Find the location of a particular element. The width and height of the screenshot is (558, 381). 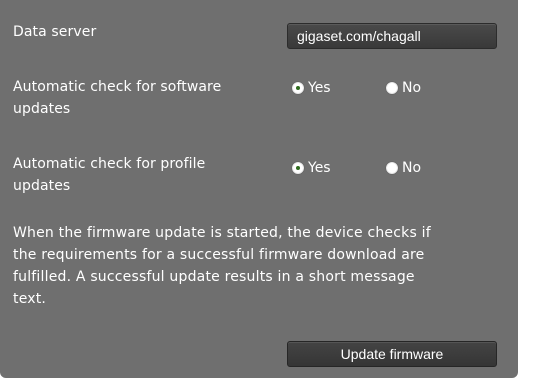

profile-updates-label-line2: updates is located at coordinates (42, 186).